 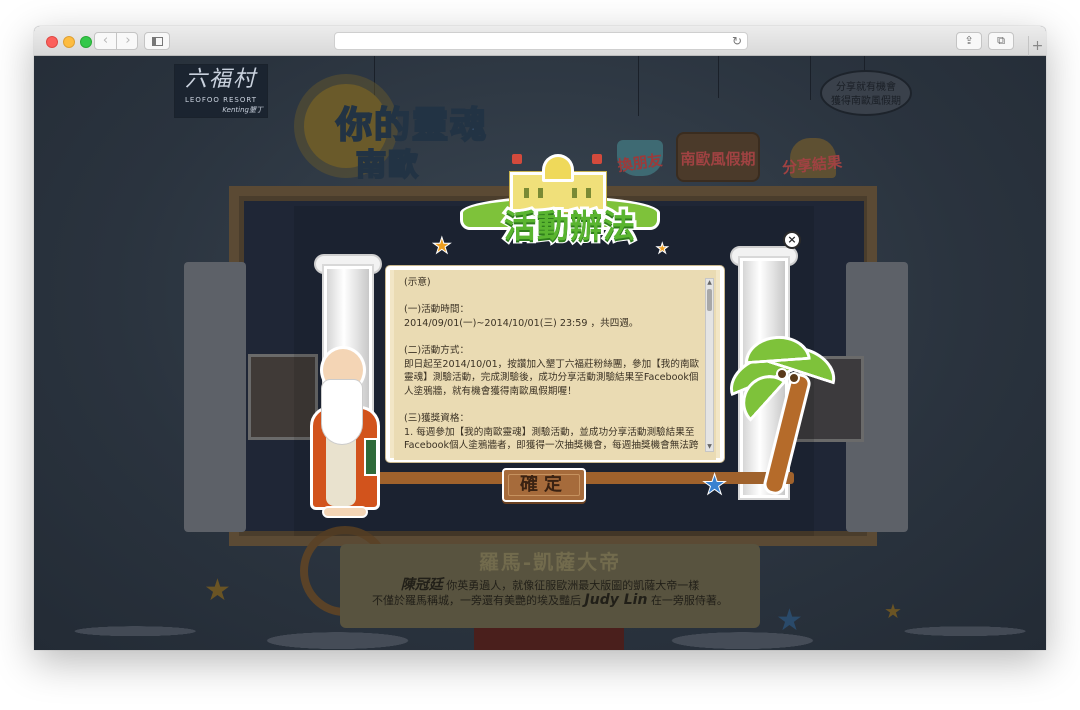 What do you see at coordinates (437, 310) in the screenshot?
I see `rules-line: (一)活動時間：` at bounding box center [437, 310].